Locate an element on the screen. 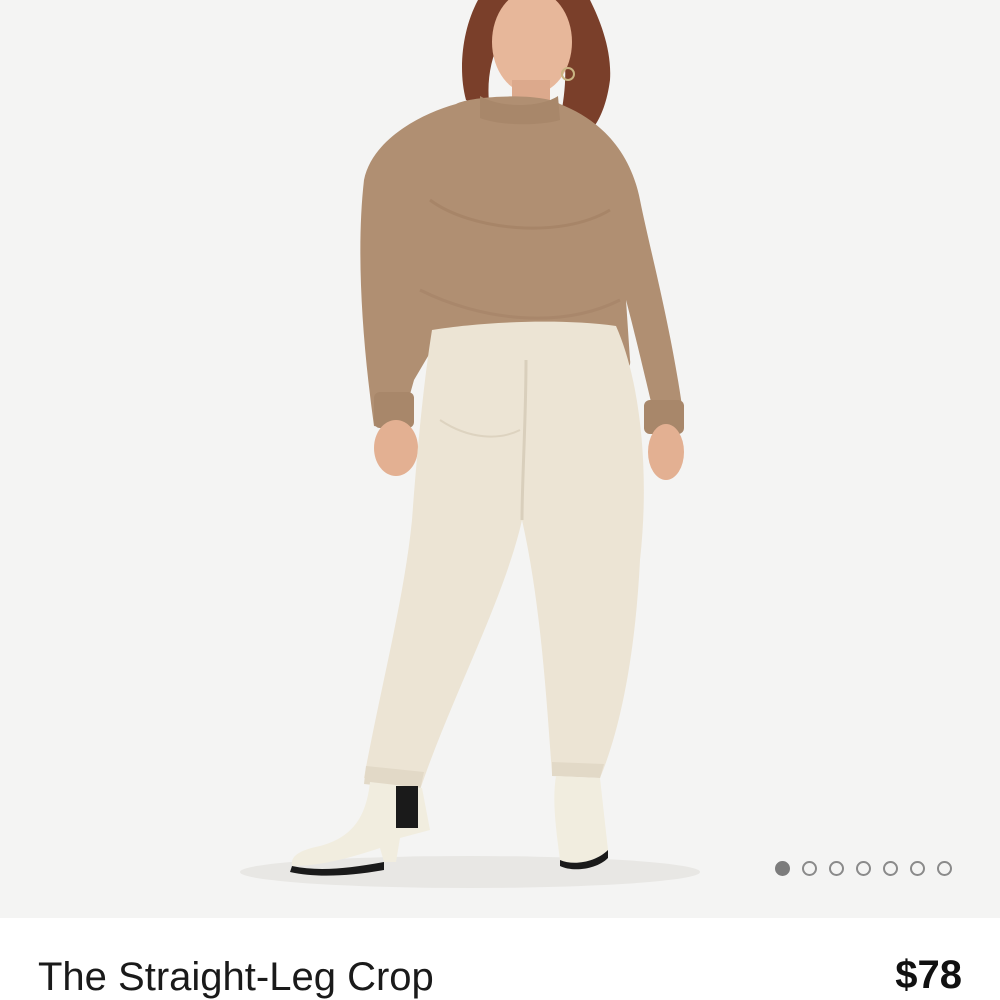 The width and height of the screenshot is (1000, 1000). product-price: $78 is located at coordinates (928, 975).